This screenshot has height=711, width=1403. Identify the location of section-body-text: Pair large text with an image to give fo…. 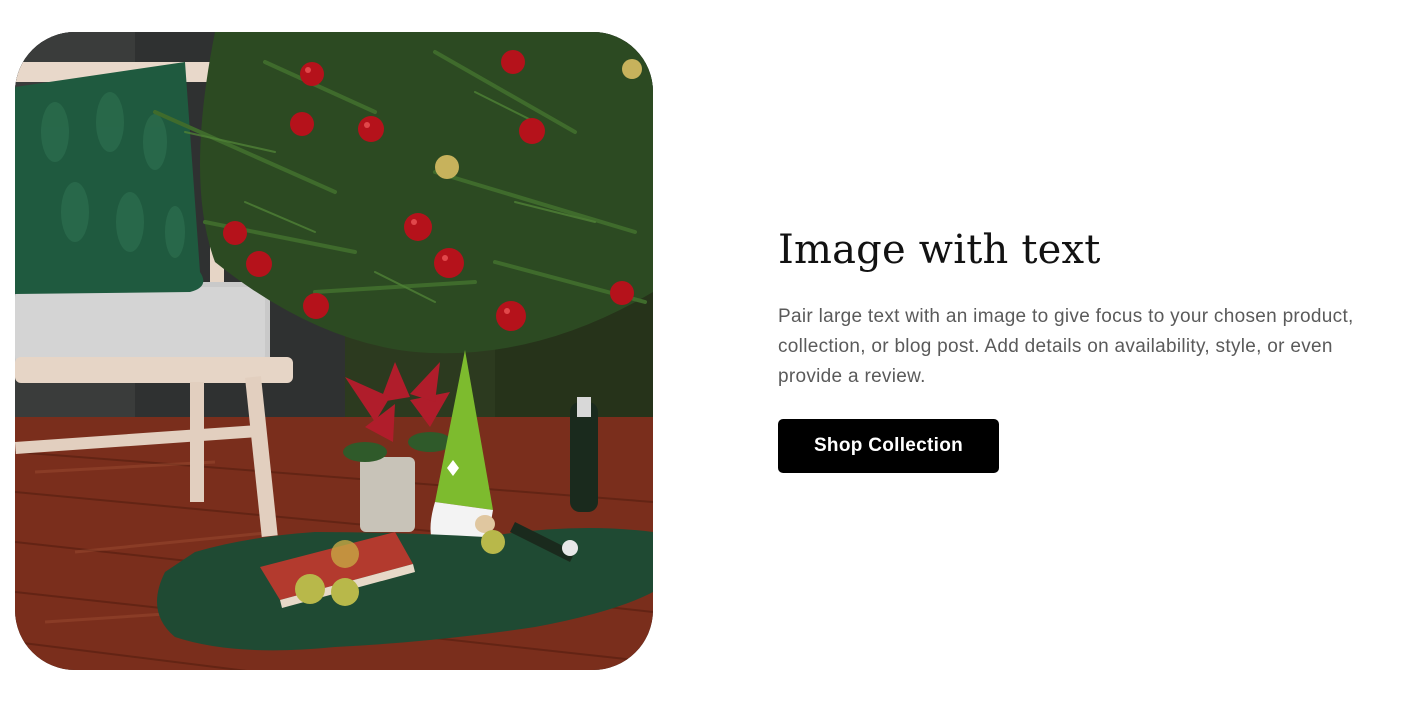
(1066, 346).